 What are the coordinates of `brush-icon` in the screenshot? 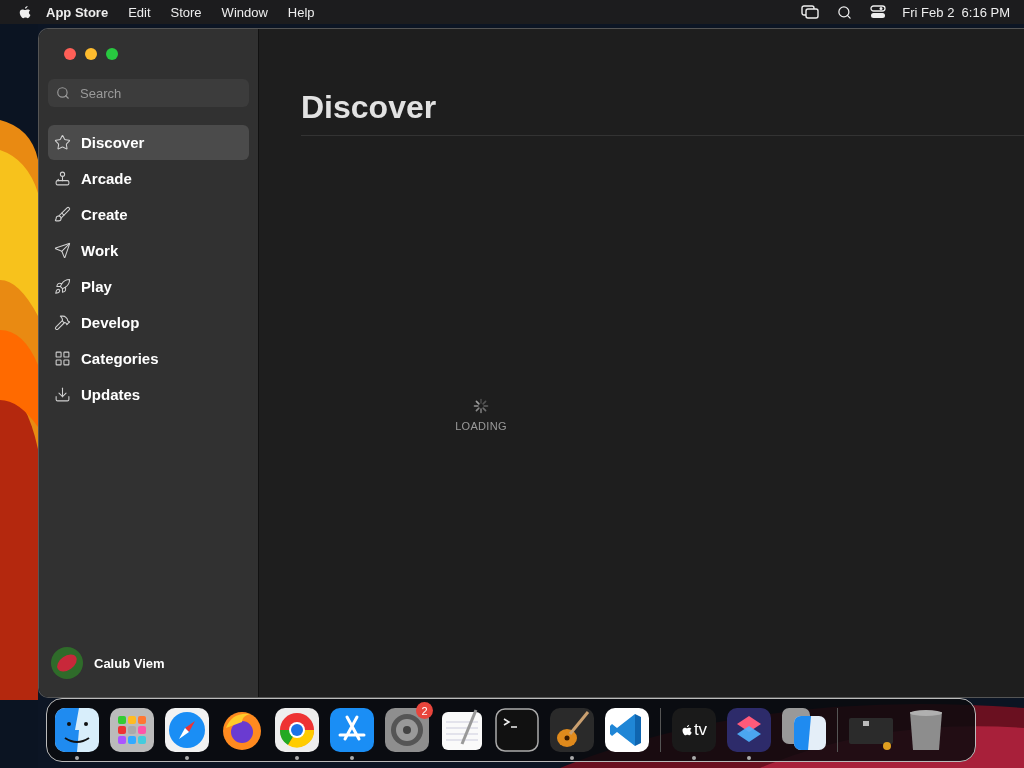 It's located at (62, 214).